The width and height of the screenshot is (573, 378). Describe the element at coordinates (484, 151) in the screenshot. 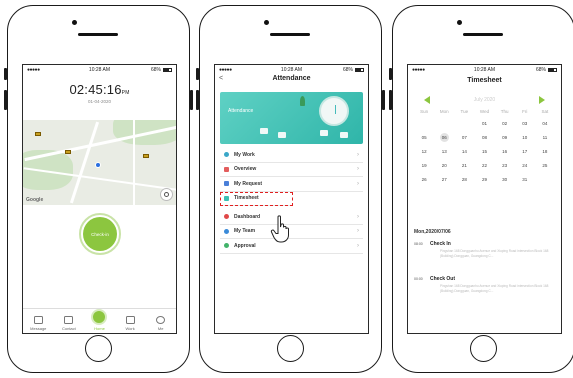

I see `calendar-day: 15` at that location.